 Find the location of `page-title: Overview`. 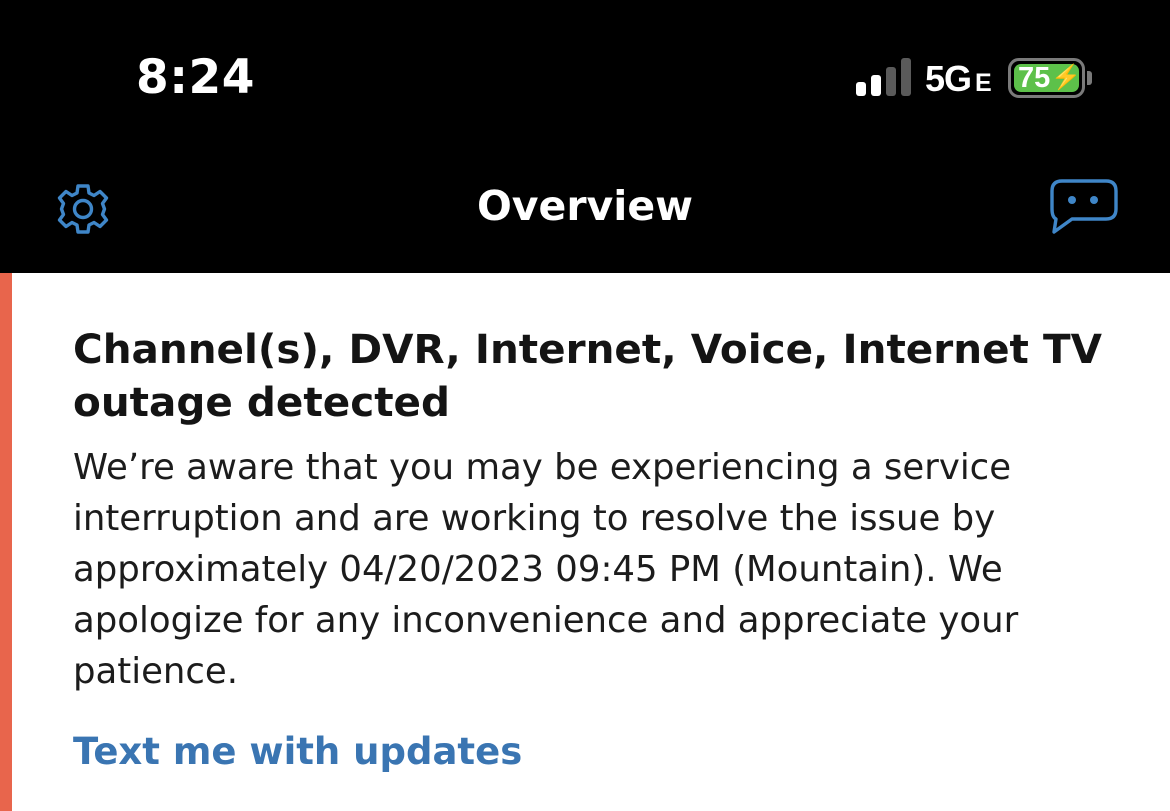

page-title: Overview is located at coordinates (585, 206).